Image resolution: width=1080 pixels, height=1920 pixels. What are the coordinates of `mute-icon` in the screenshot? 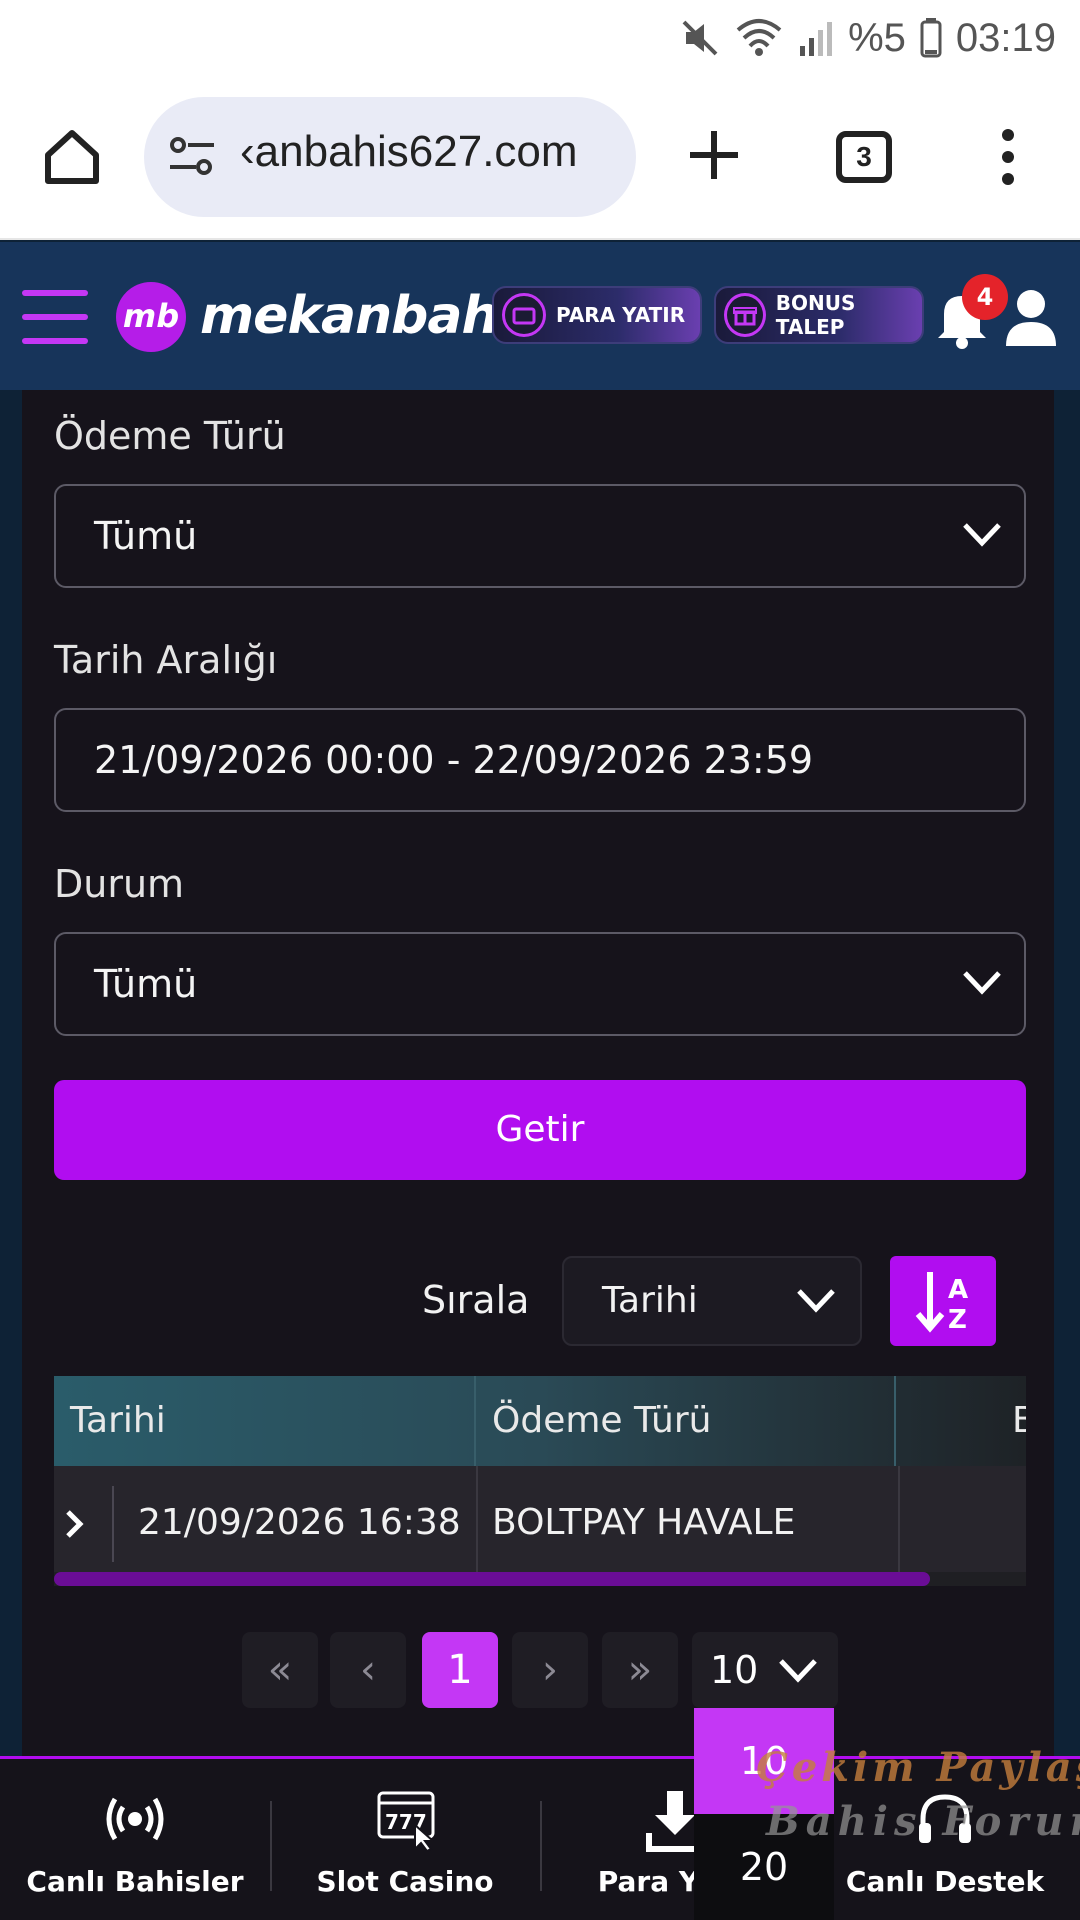 It's located at (700, 38).